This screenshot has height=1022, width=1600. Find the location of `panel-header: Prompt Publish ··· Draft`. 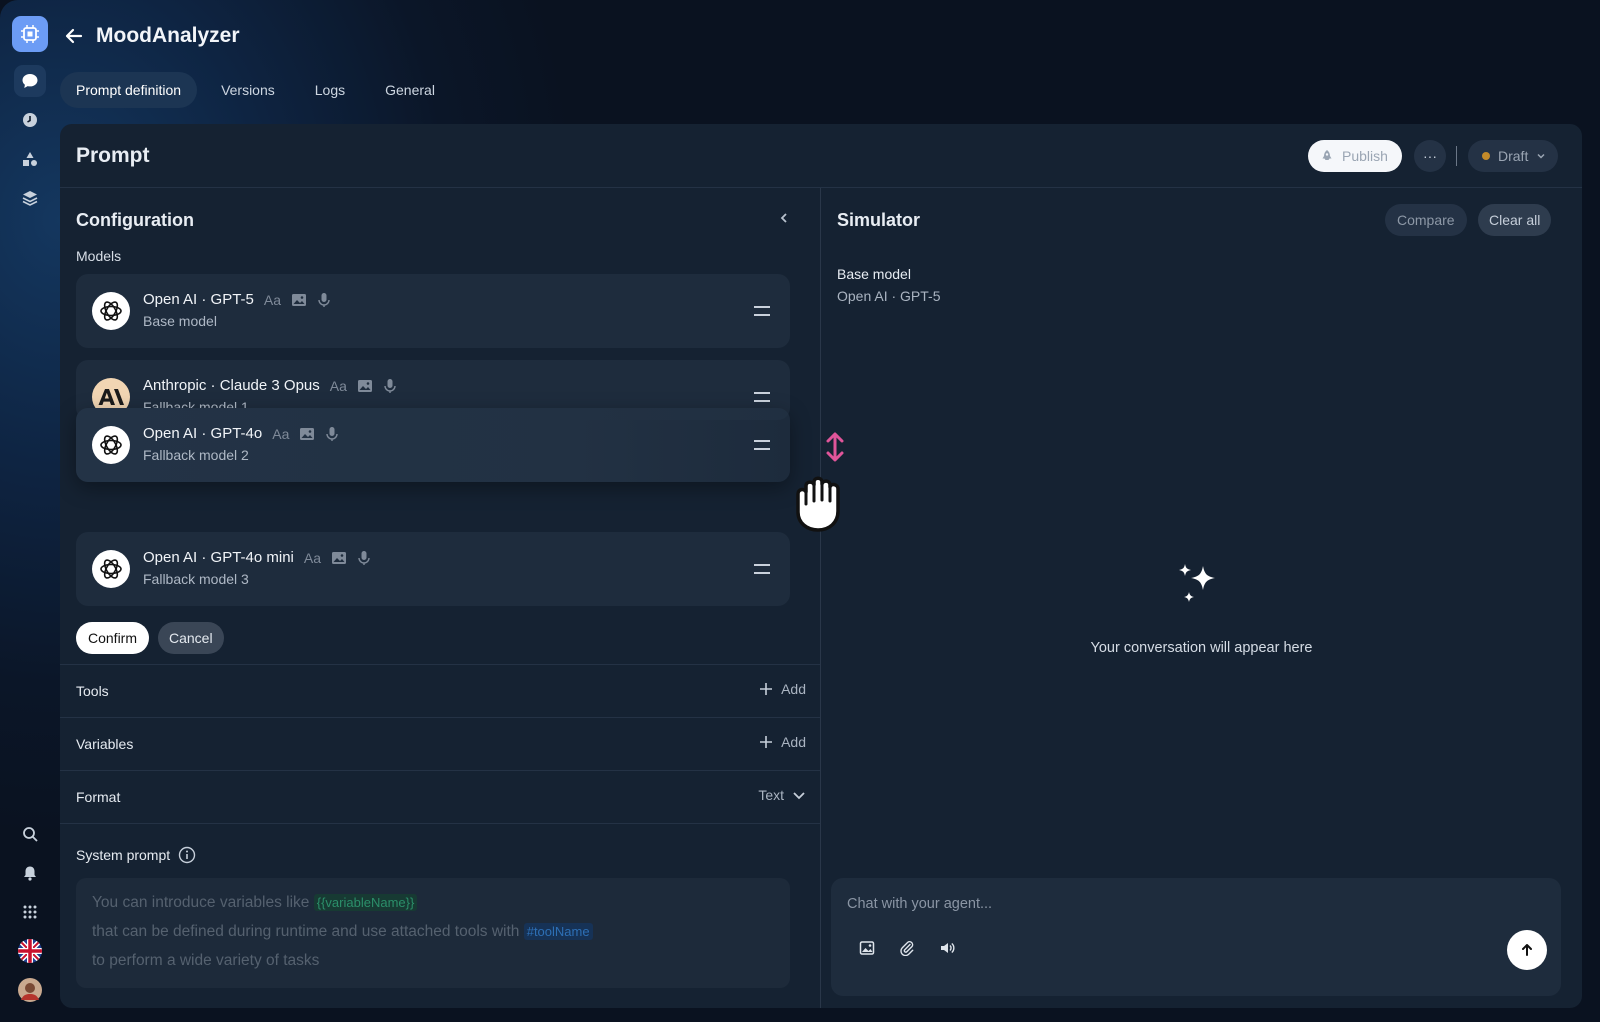

panel-header: Prompt Publish ··· Draft is located at coordinates (821, 156).